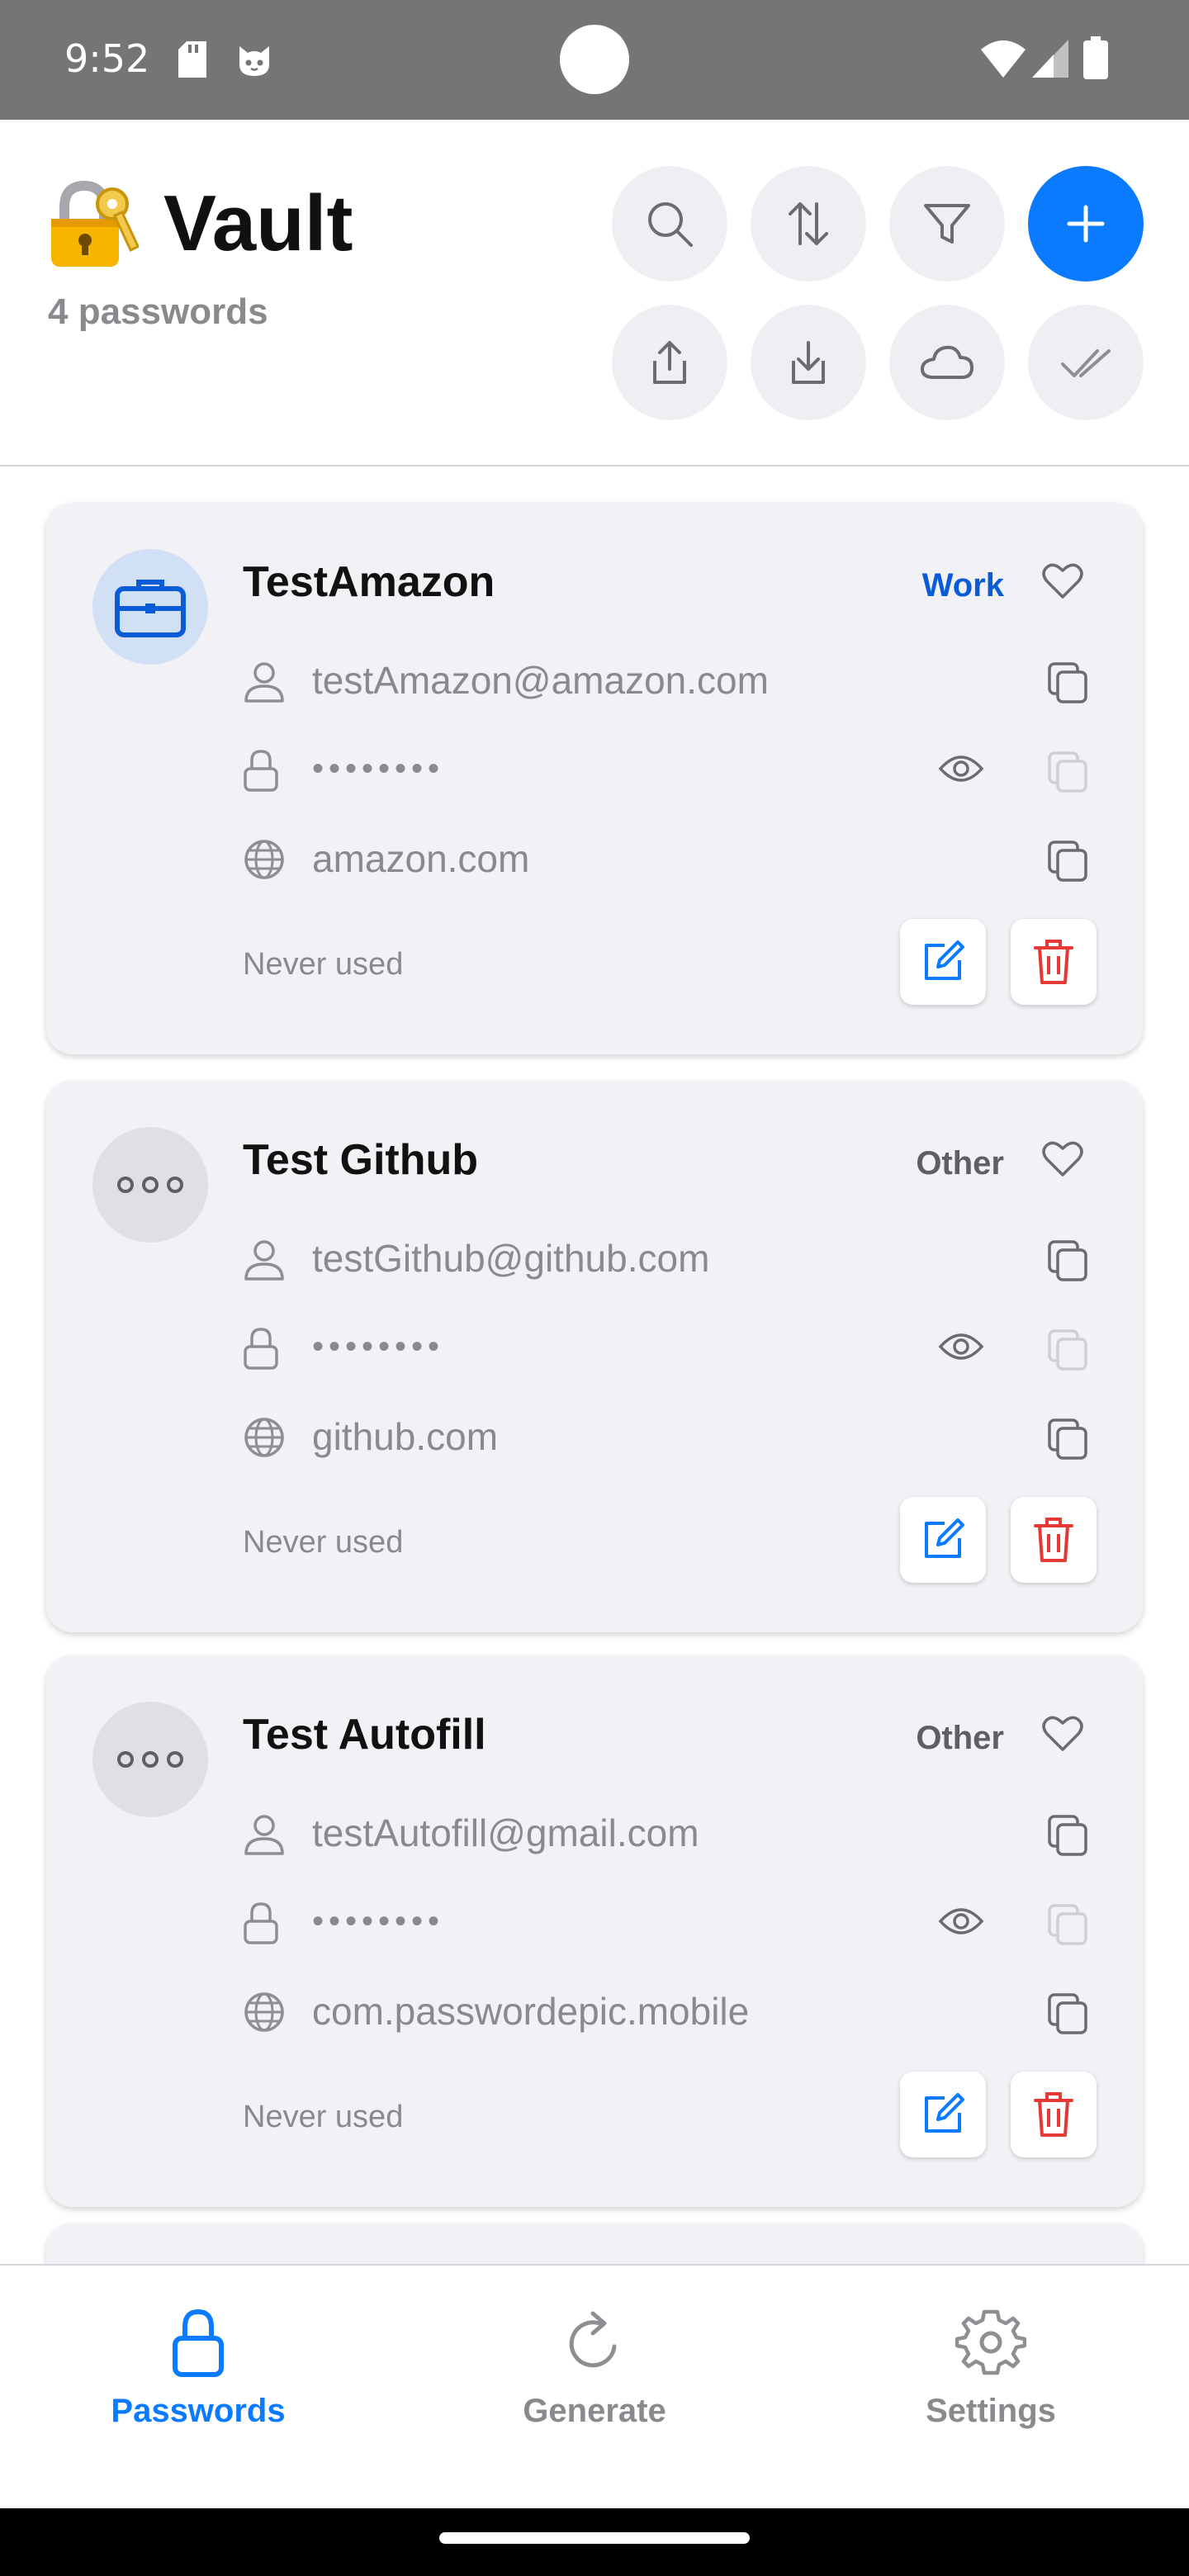 This screenshot has width=1189, height=2576. I want to click on nav-tab-settings: Settings, so click(991, 2368).